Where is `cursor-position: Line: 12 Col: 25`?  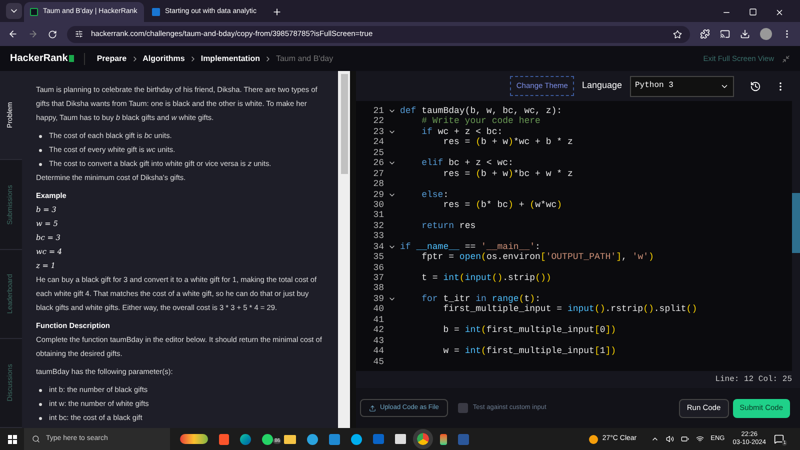 cursor-position: Line: 12 Col: 25 is located at coordinates (753, 380).